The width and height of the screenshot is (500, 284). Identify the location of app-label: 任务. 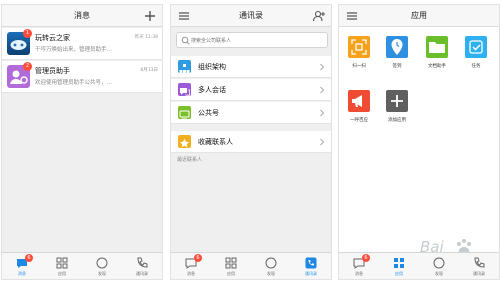
(476, 66).